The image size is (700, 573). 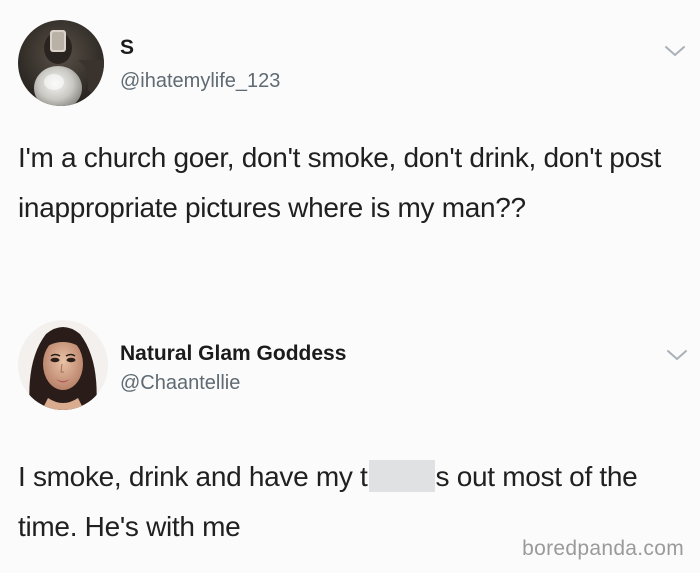 What do you see at coordinates (200, 81) in the screenshot?
I see `user-handle: @ihatemylife_123` at bounding box center [200, 81].